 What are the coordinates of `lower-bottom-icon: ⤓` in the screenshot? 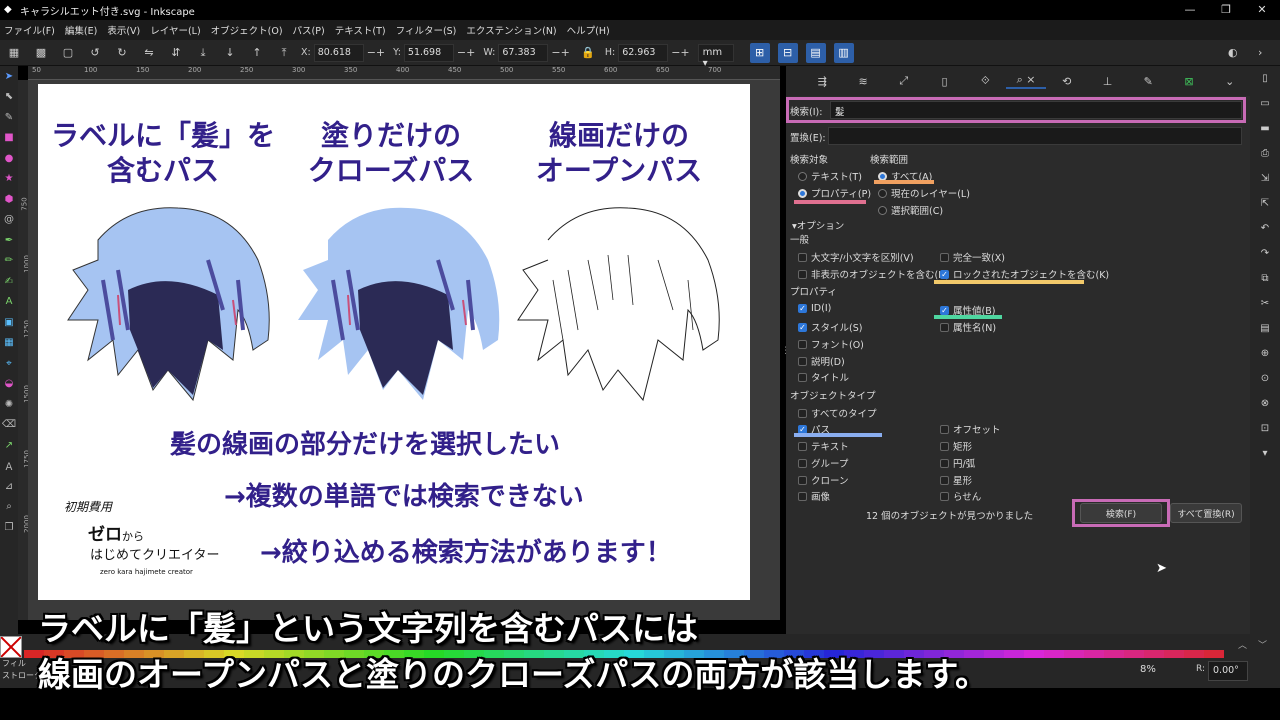 It's located at (203, 53).